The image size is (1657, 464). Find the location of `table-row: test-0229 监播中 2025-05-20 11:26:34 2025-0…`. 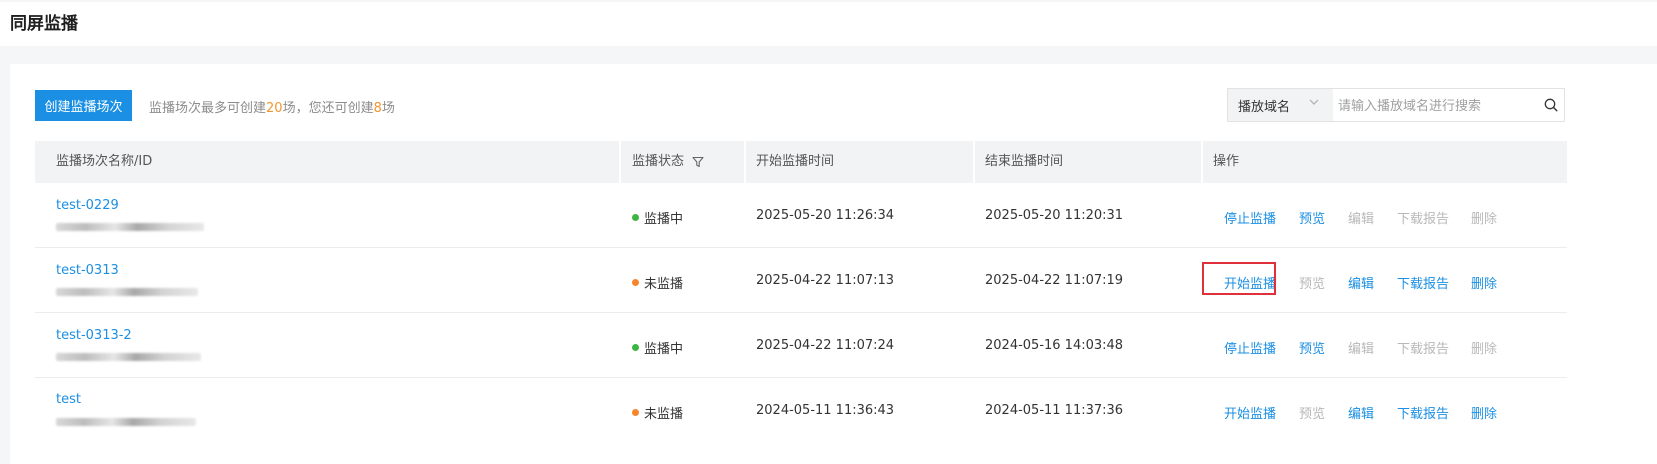

table-row: test-0229 监播中 2025-05-20 11:26:34 2025-0… is located at coordinates (801, 215).